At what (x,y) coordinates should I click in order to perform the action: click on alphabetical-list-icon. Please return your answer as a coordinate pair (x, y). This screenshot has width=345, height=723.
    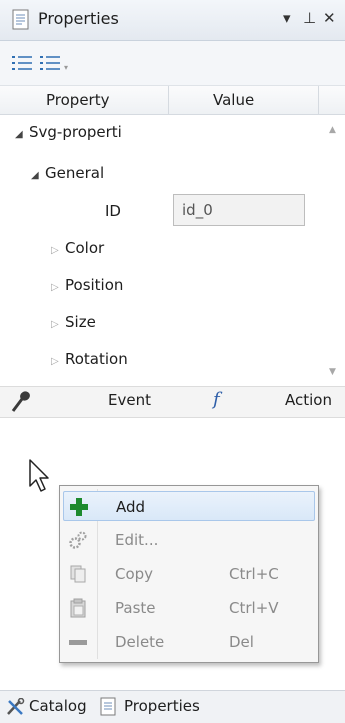
    Looking at the image, I should click on (51, 63).